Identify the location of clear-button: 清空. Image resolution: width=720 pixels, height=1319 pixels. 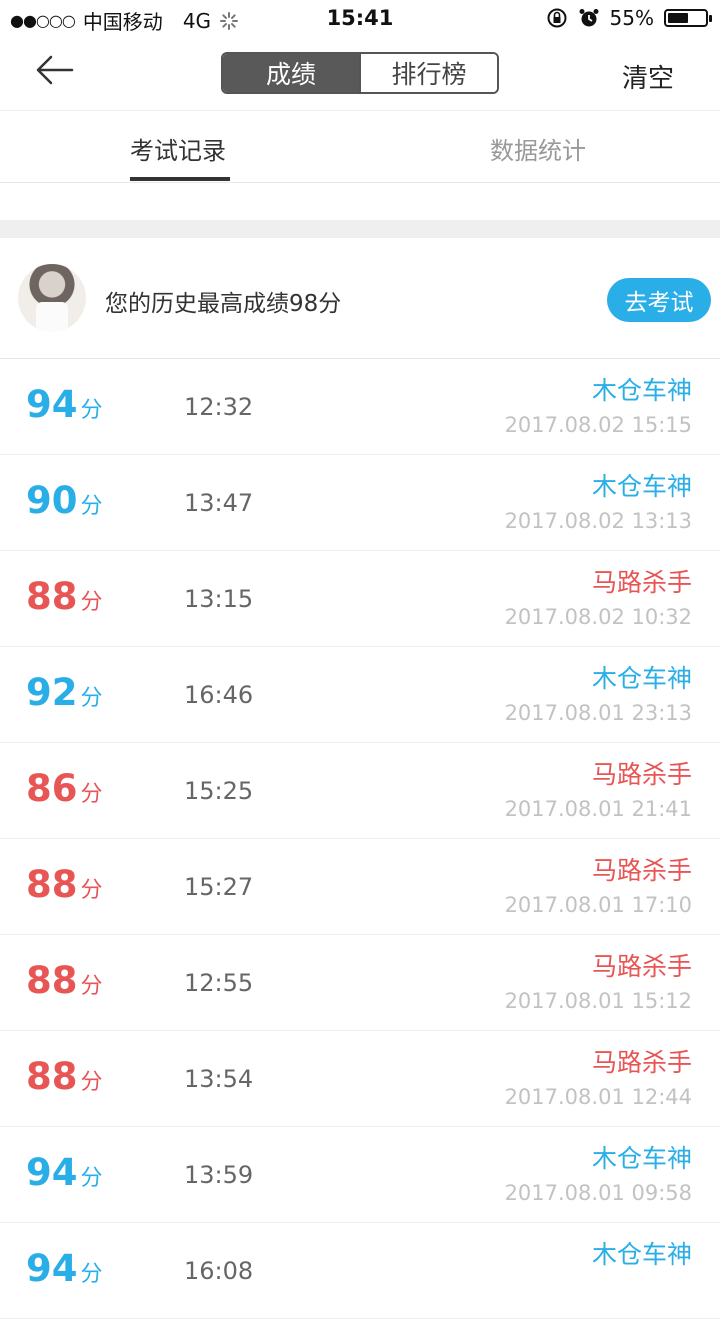
(648, 76).